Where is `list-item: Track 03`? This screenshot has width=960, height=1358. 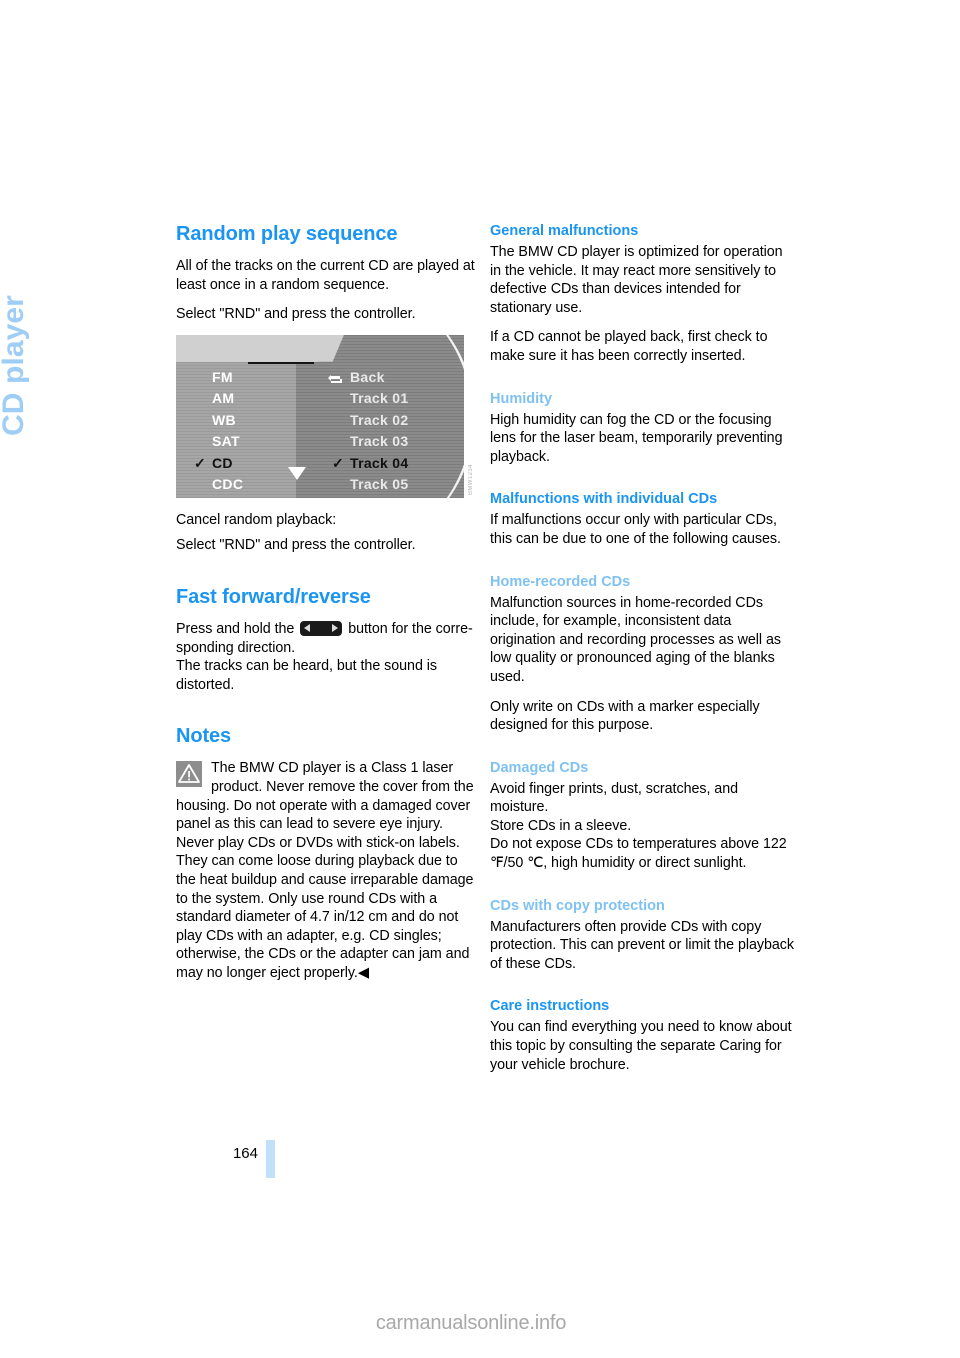
list-item: Track 03 is located at coordinates (394, 442).